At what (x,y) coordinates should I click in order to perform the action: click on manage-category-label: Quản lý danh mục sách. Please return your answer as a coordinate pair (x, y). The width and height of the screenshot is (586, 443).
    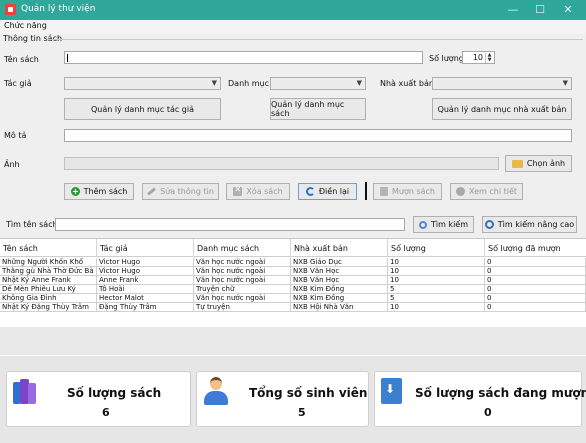
    Looking at the image, I should click on (308, 109).